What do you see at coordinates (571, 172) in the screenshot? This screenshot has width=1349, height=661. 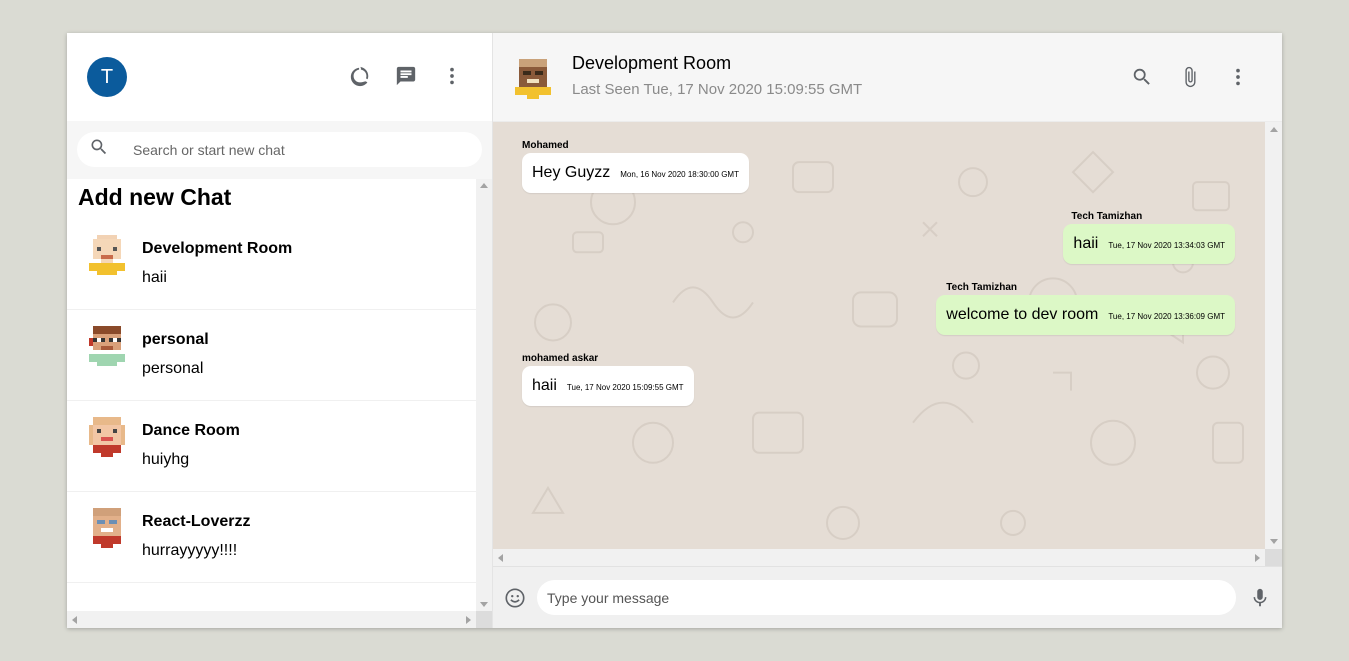 I see `message-text: Hey Guyzz` at bounding box center [571, 172].